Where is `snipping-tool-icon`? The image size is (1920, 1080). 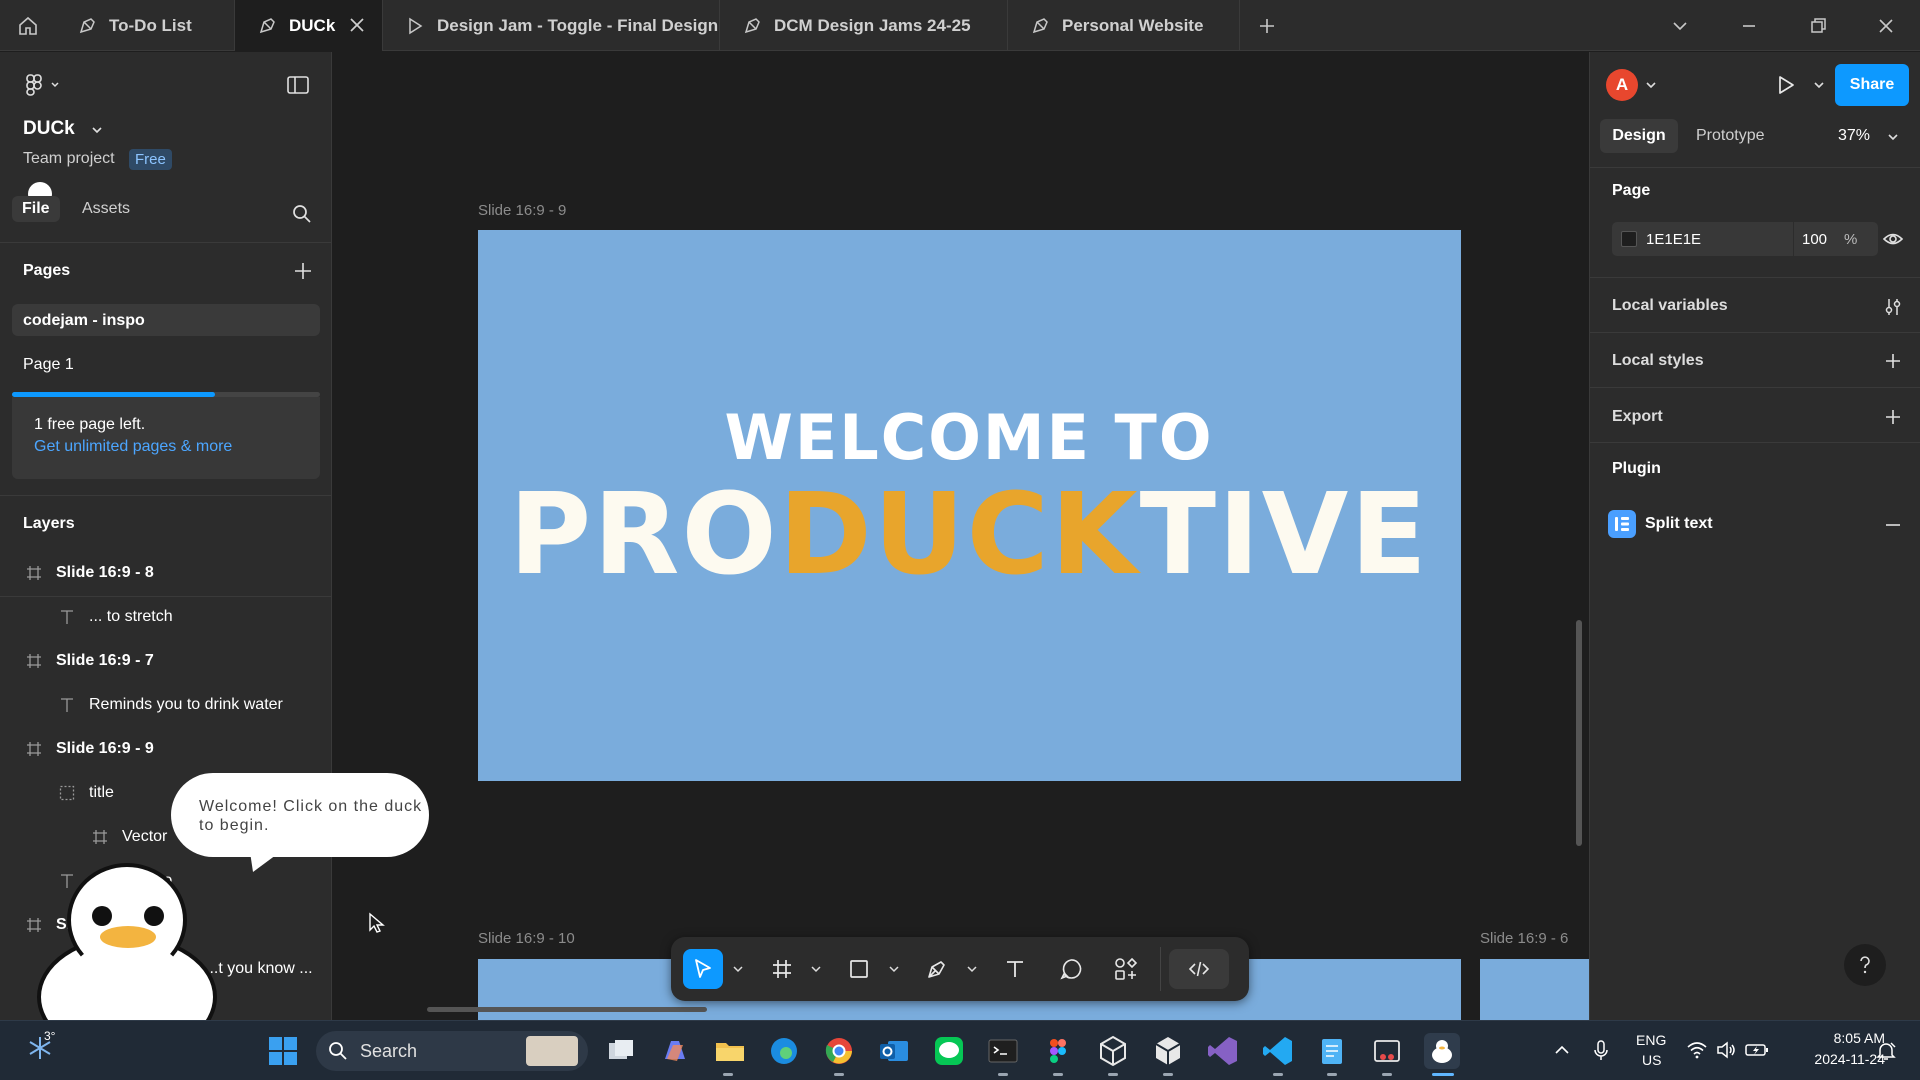 snipping-tool-icon is located at coordinates (1387, 1051).